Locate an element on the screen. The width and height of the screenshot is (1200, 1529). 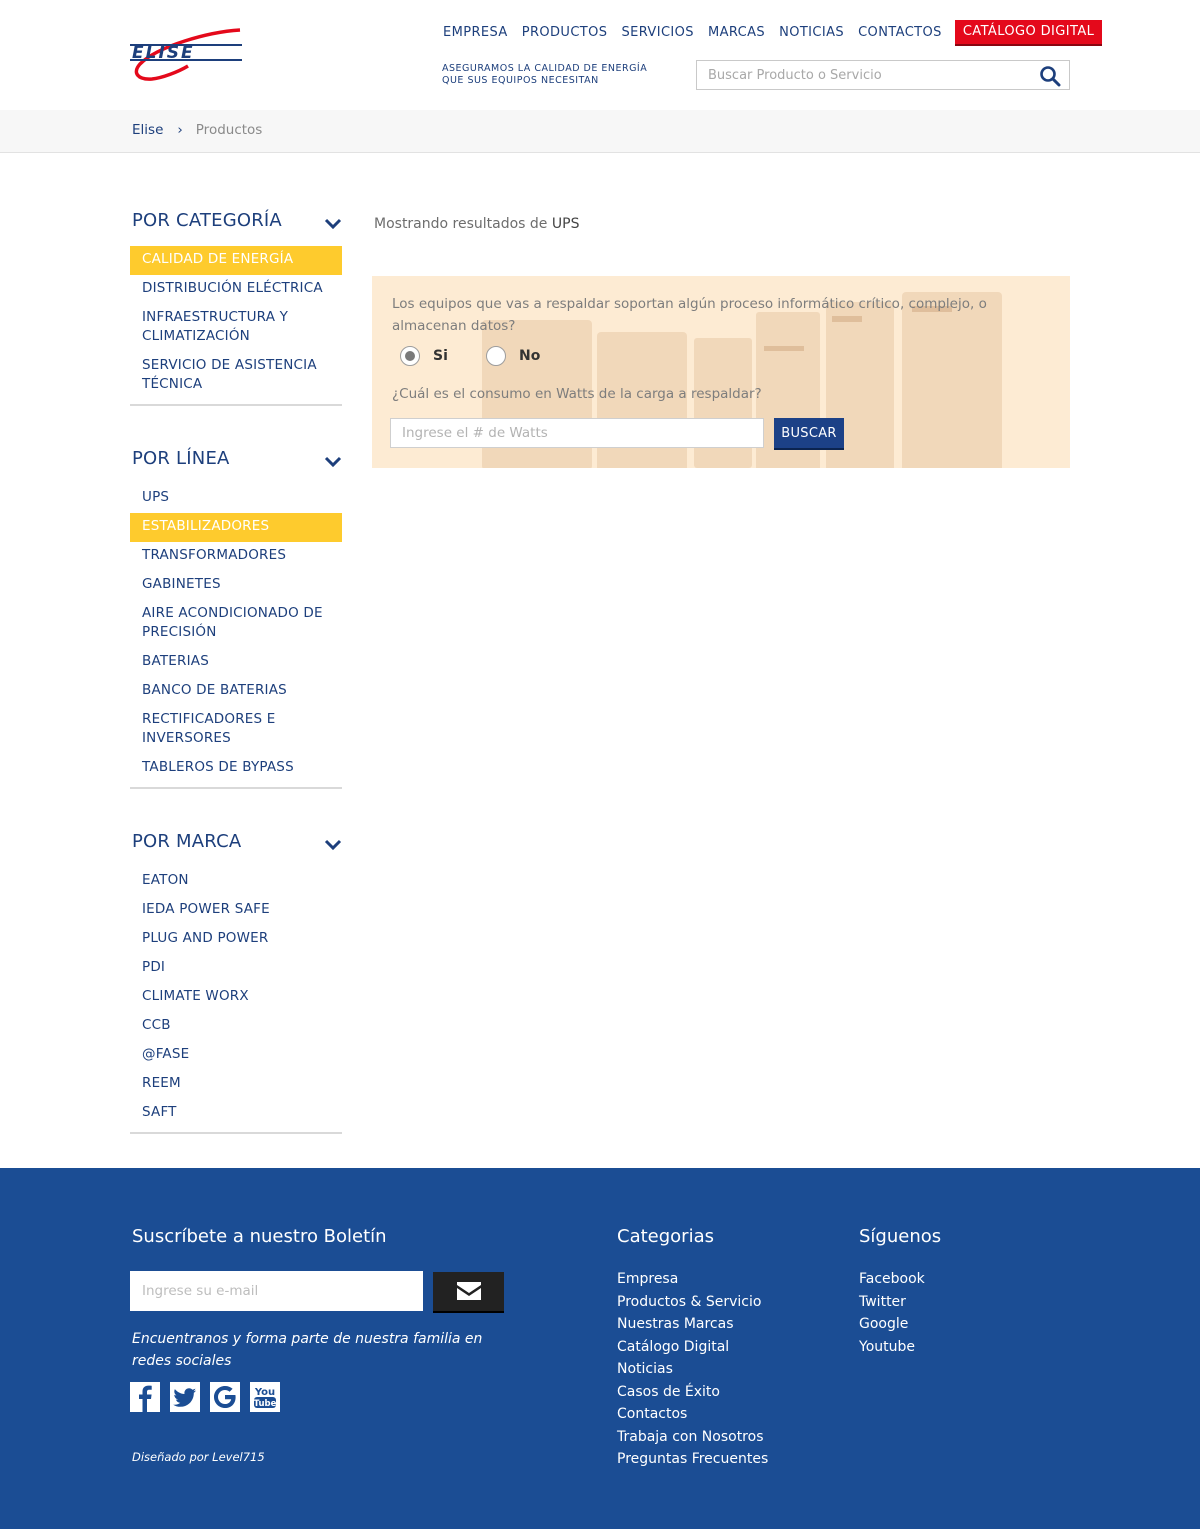
radio-no: No is located at coordinates (513, 356).